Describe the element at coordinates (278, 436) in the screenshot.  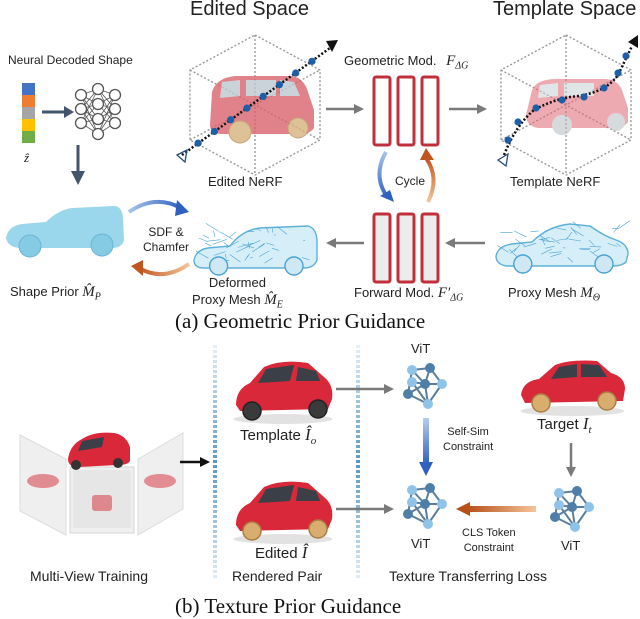
I see `template-label: Template Îo` at that location.